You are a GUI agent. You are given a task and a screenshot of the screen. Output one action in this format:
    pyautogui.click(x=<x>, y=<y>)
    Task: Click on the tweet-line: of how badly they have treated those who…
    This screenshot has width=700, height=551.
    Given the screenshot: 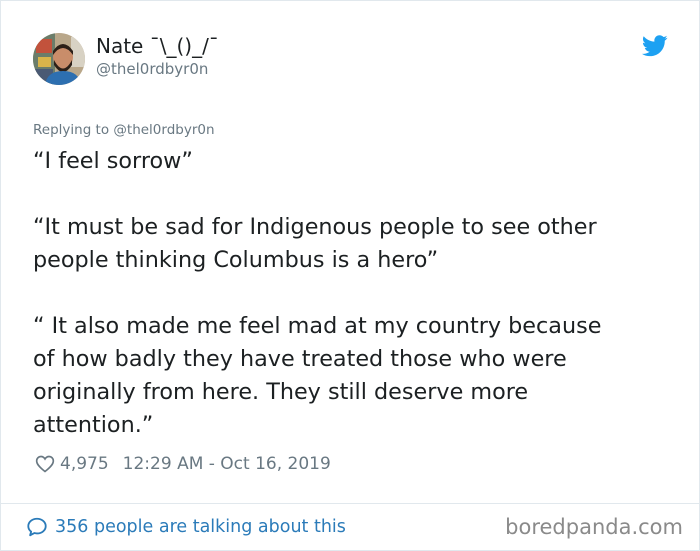 What is the action you would take?
    pyautogui.click(x=300, y=359)
    